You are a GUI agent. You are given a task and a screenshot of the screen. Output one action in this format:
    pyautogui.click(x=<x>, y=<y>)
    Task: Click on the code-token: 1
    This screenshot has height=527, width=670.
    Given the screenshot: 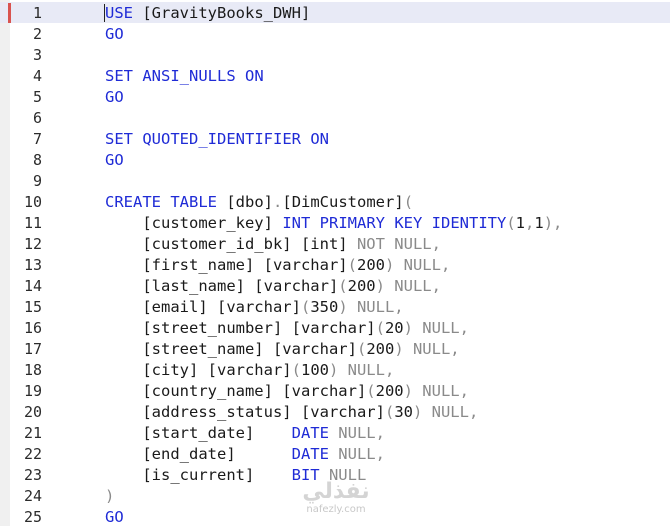 What is the action you would take?
    pyautogui.click(x=520, y=223)
    